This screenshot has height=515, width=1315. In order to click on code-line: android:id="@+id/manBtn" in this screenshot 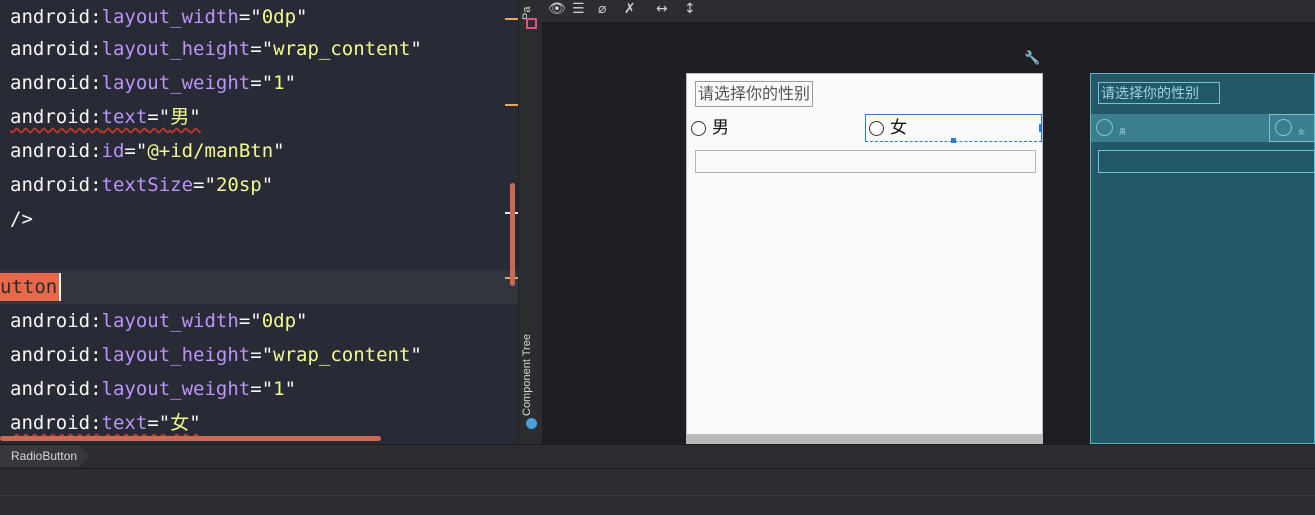, I will do `click(147, 151)`.